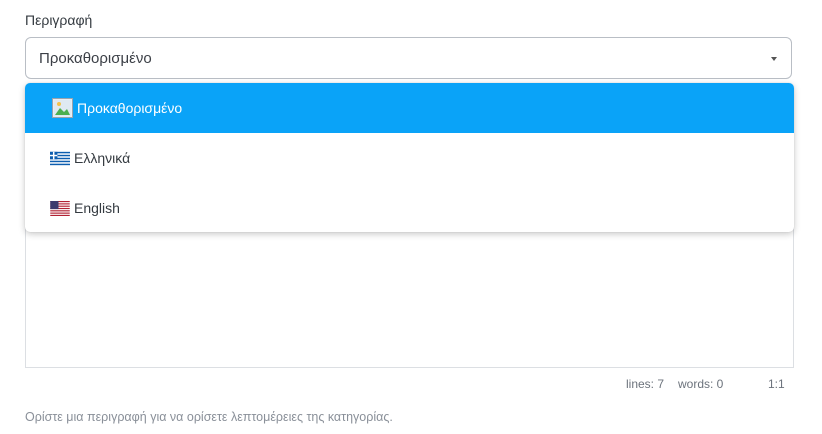  What do you see at coordinates (97, 208) in the screenshot?
I see `option-label: English` at bounding box center [97, 208].